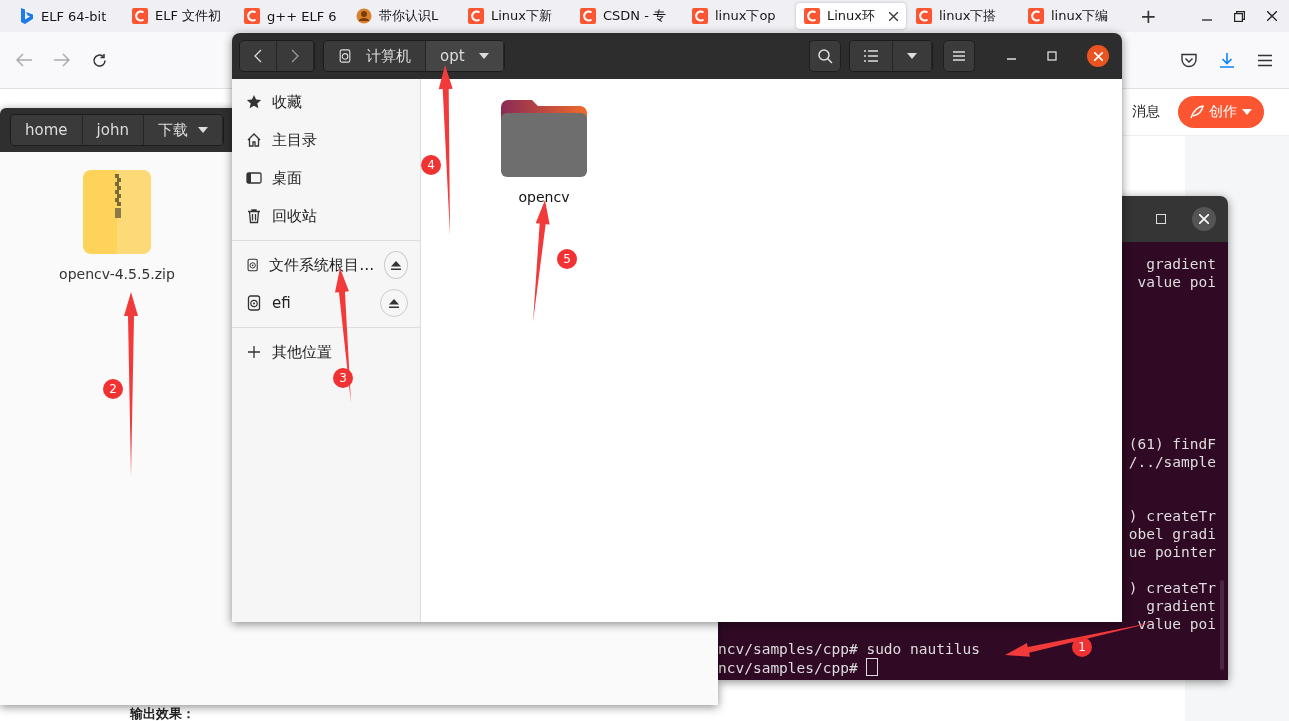 This screenshot has width=1289, height=721. Describe the element at coordinates (254, 352) in the screenshot. I see `plus-icon` at that location.